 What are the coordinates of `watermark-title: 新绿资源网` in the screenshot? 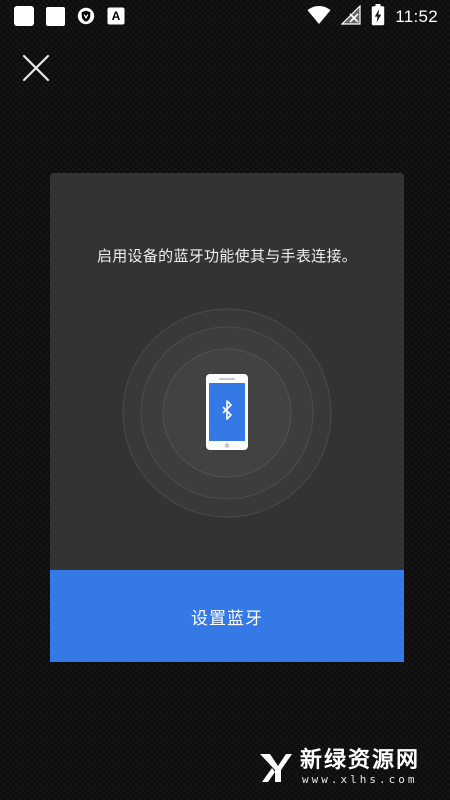 It's located at (359, 760).